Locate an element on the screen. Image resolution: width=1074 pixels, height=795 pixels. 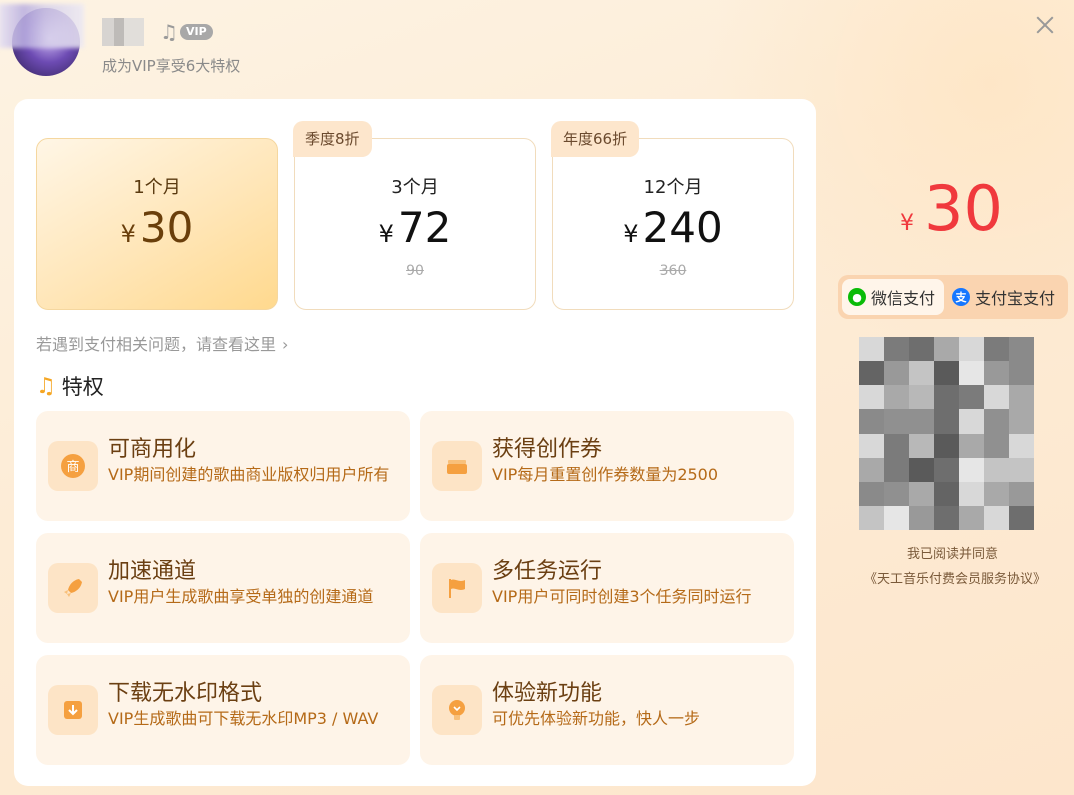
feature-title: 可商用化 is located at coordinates (152, 449).